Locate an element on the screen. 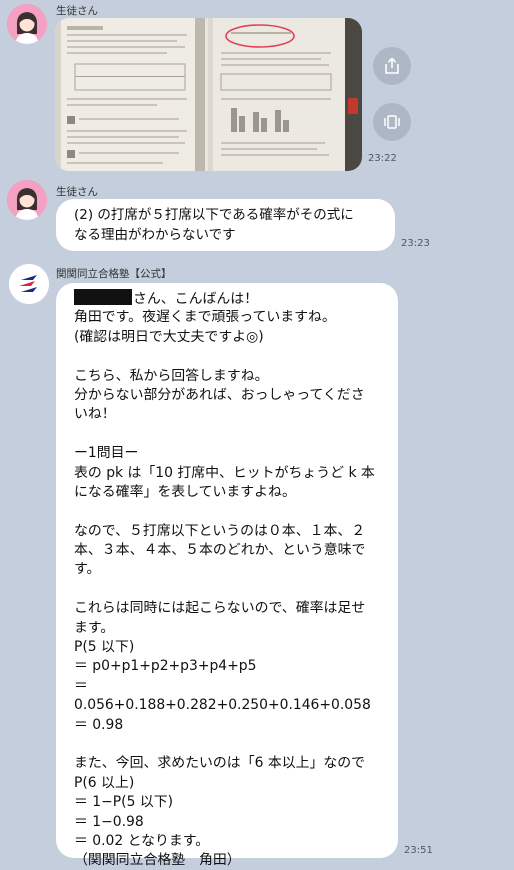  timestamp: 23:23 is located at coordinates (415, 243).